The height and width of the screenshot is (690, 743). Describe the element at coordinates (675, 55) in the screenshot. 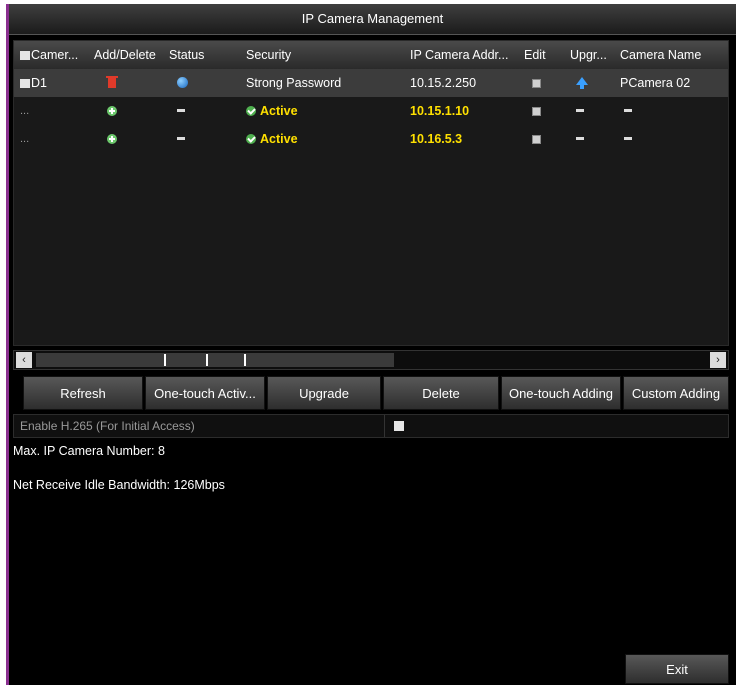

I see `header-camera-name: Camera Name` at that location.